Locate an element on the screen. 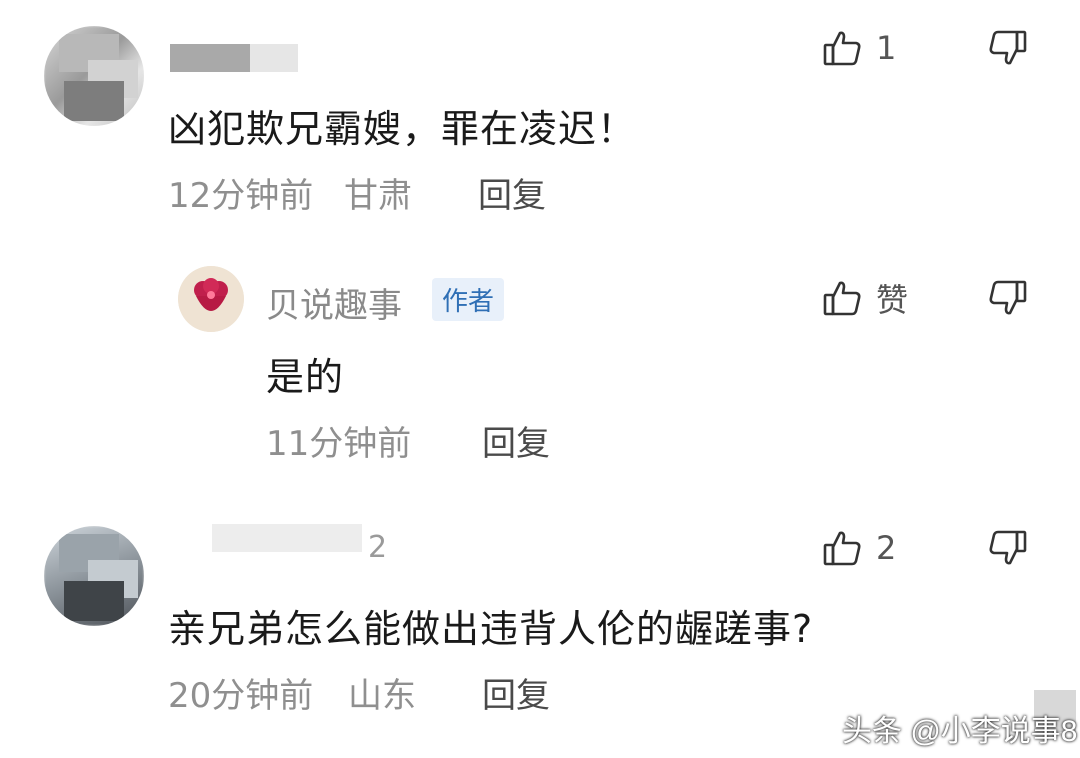 Image resolution: width=1080 pixels, height=758 pixels. comment-location: 山东 is located at coordinates (382, 696).